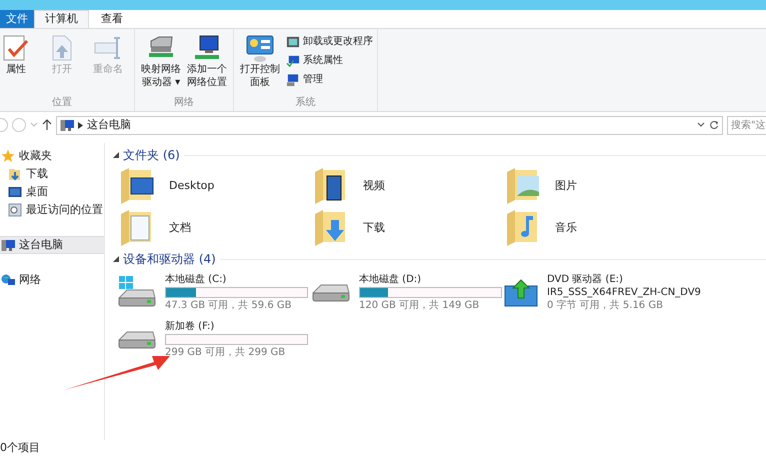  What do you see at coordinates (52, 280) in the screenshot?
I see `nav-item: 网络` at bounding box center [52, 280].